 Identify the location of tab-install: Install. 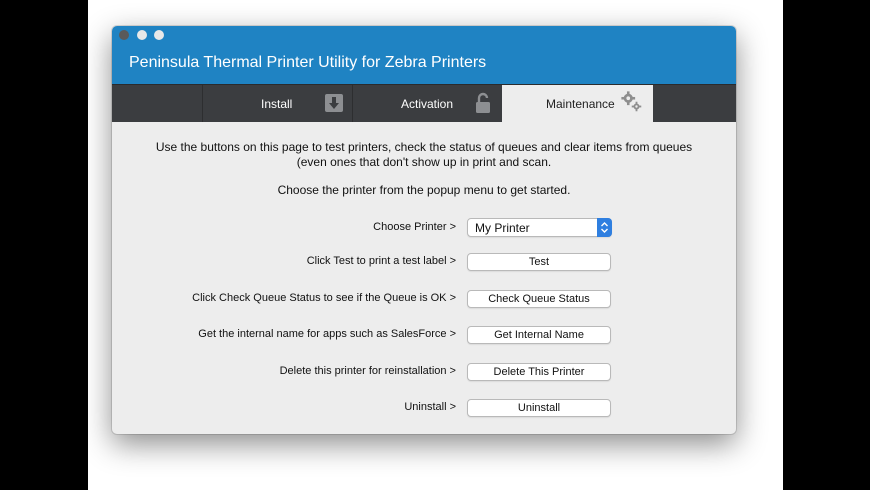
(277, 103).